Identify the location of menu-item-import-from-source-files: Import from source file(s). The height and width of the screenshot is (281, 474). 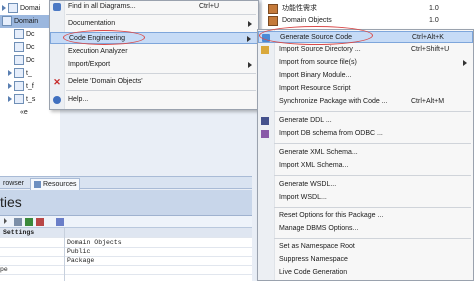
(365, 63).